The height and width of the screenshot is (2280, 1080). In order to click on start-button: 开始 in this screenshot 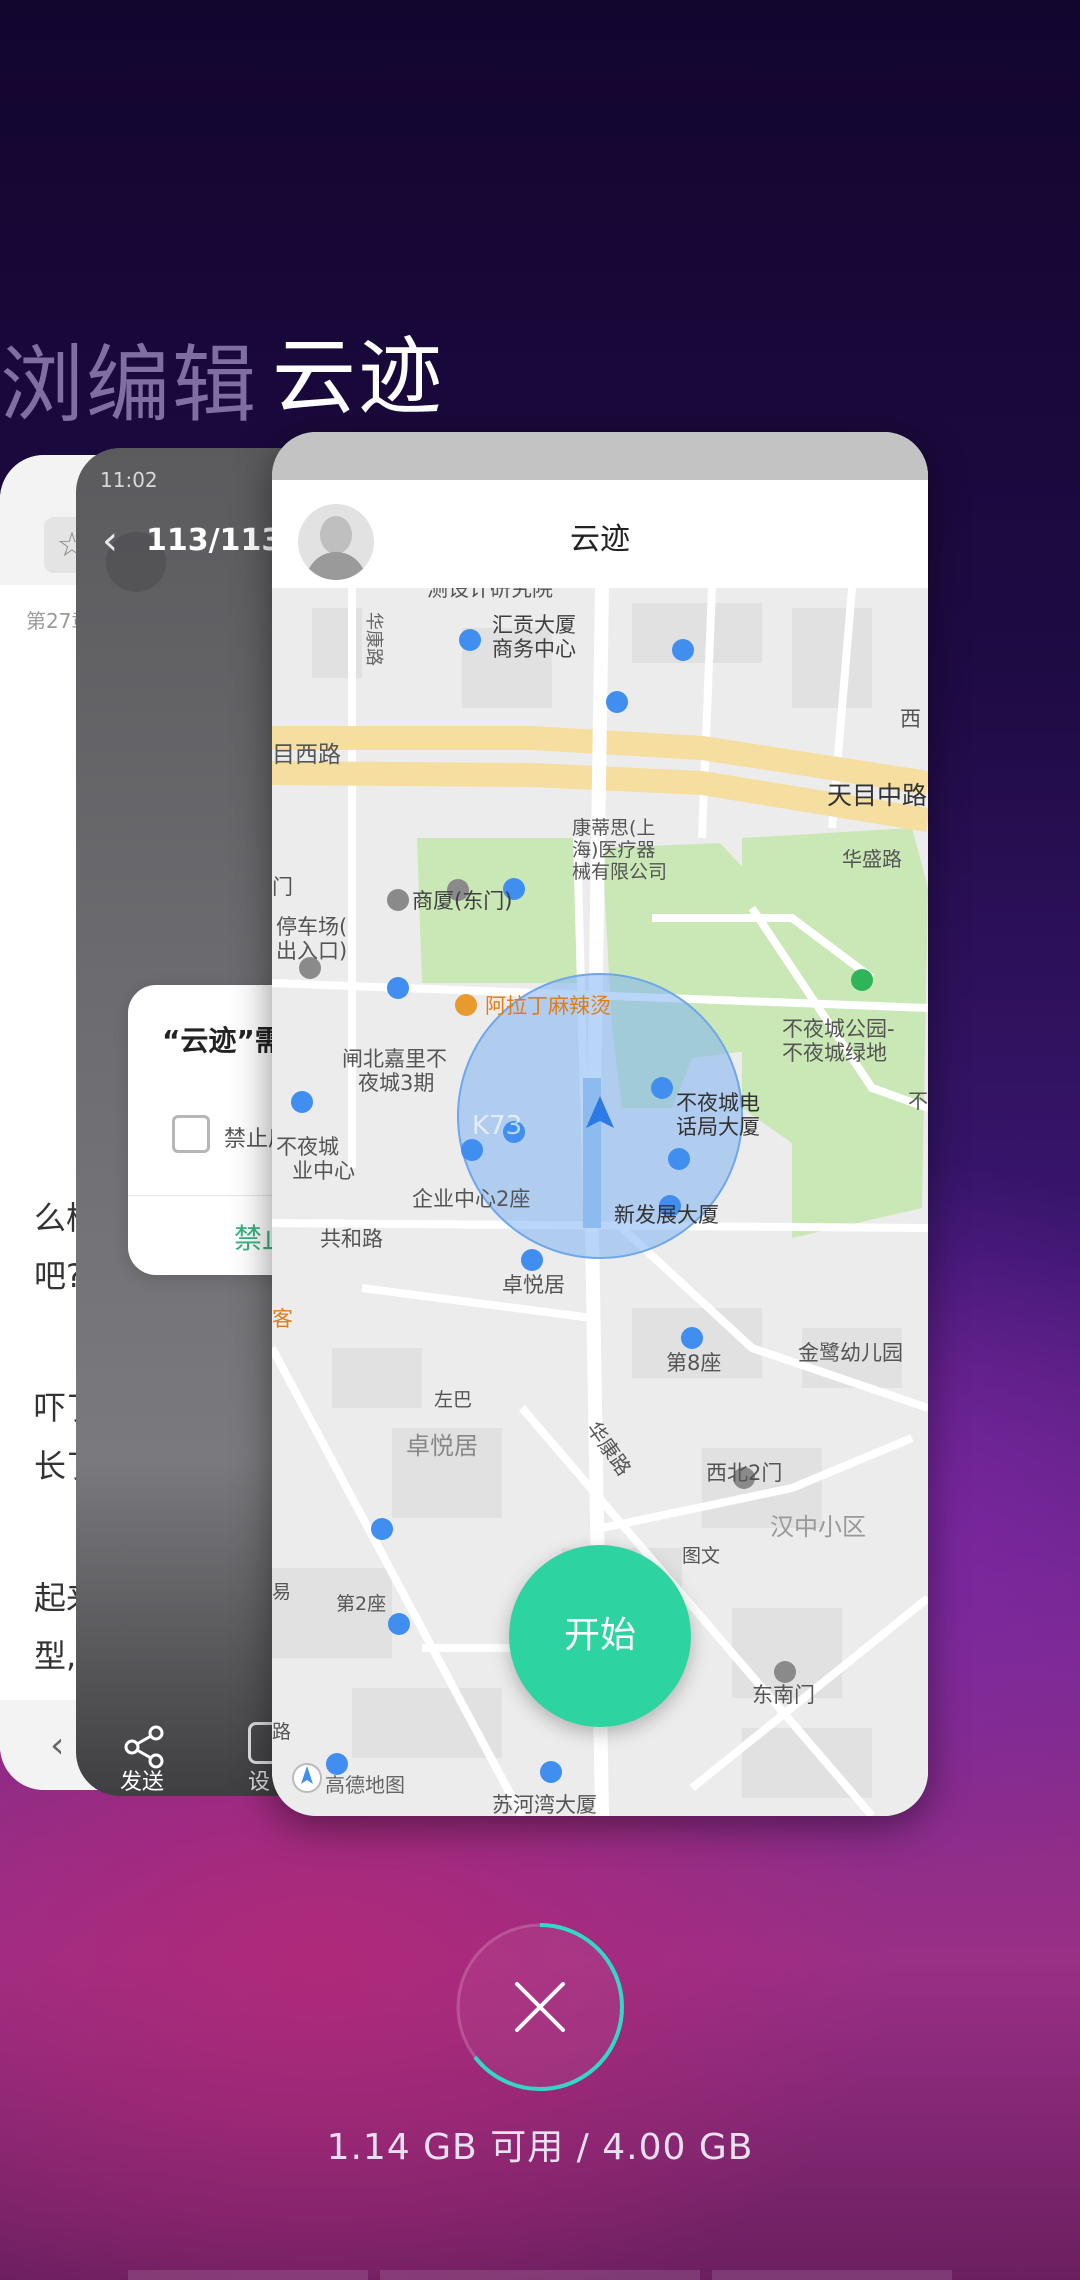, I will do `click(600, 1636)`.